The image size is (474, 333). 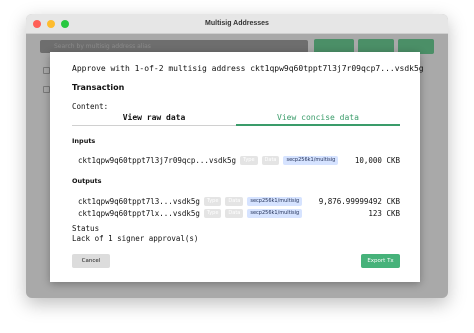 I want to click on outputs-heading: Outputs, so click(x=87, y=181).